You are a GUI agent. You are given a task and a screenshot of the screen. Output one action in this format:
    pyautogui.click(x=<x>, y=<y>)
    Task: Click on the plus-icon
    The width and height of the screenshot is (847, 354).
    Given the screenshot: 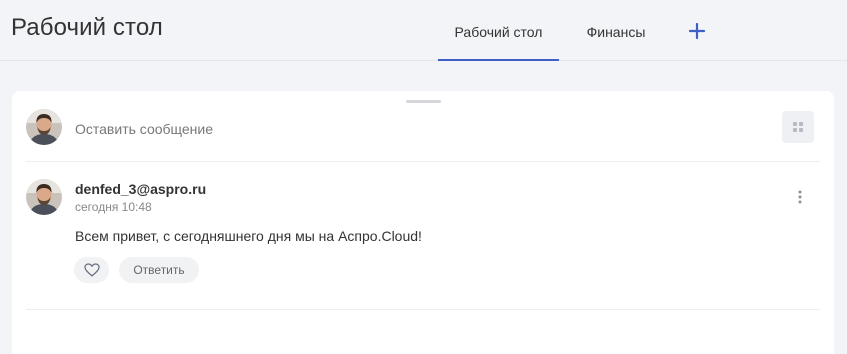 What is the action you would take?
    pyautogui.click(x=697, y=31)
    